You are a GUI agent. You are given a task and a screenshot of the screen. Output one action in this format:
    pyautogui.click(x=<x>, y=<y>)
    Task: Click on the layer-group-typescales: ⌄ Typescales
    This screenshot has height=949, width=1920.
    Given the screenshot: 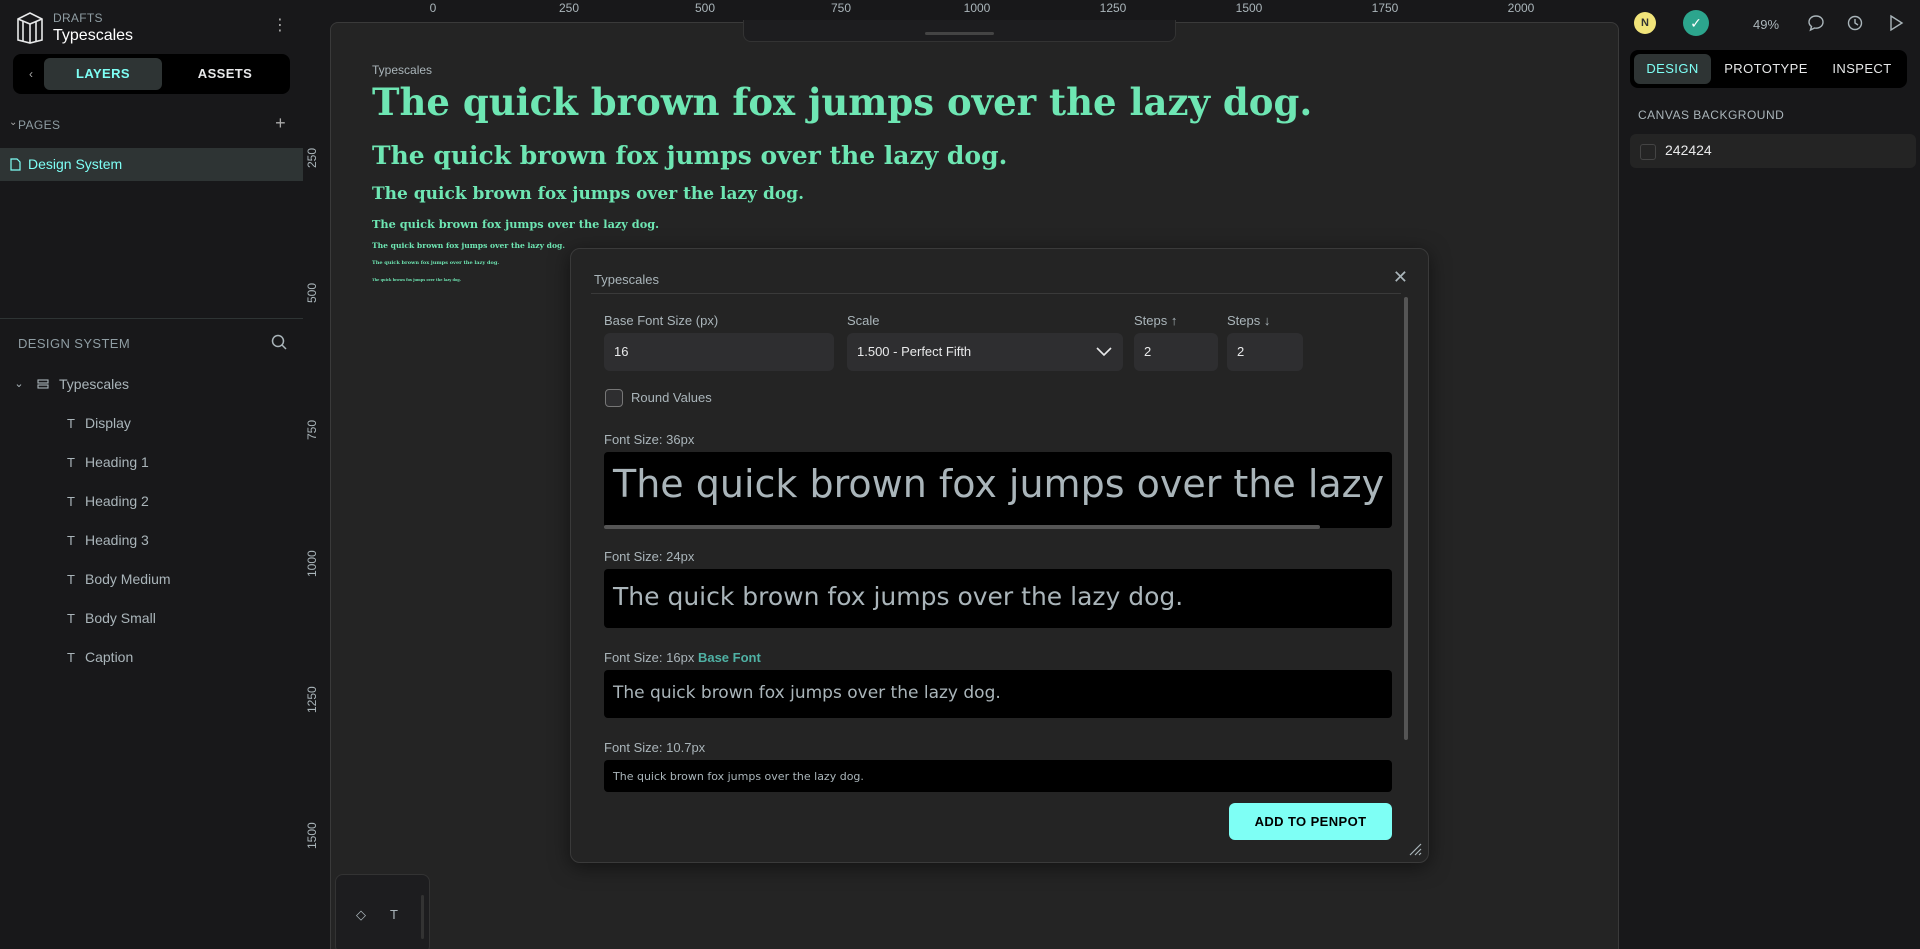 What is the action you would take?
    pyautogui.click(x=151, y=386)
    